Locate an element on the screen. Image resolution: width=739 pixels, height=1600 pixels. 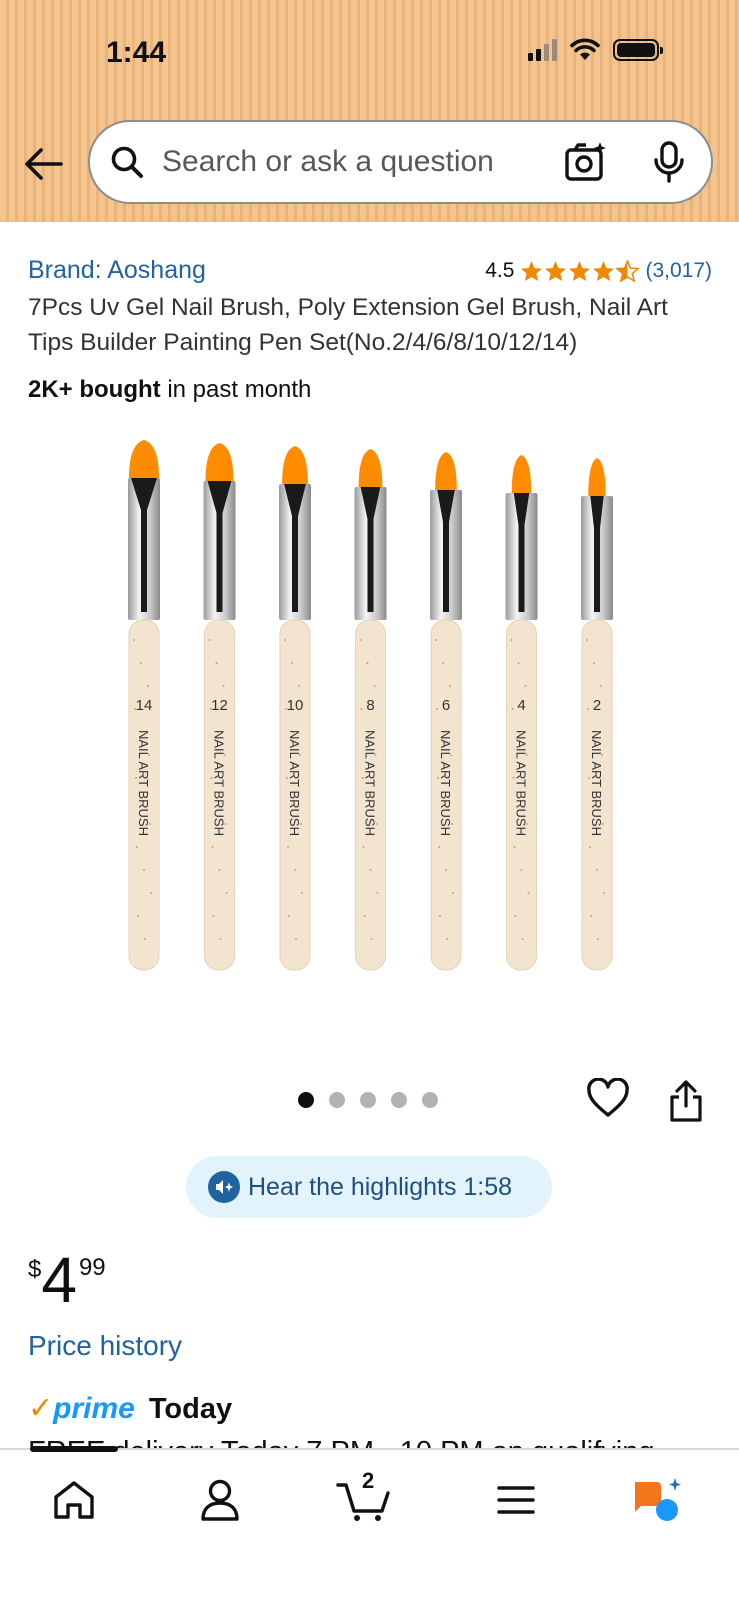
brand-rating-row: Brand: Aoshang 4.5 (3,017) is located at coordinates (370, 270).